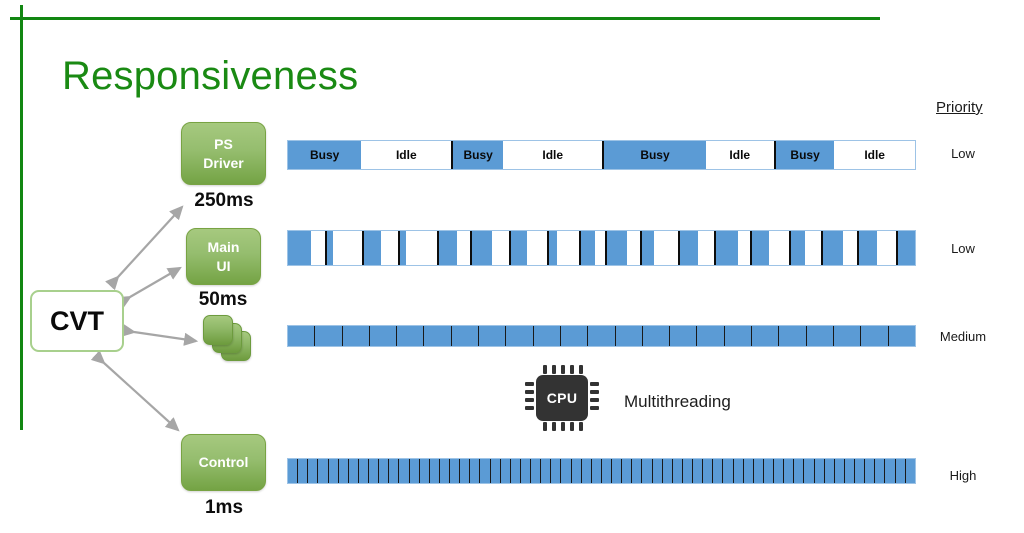 The height and width of the screenshot is (533, 1024). I want to click on thread-square-front, so click(218, 330).